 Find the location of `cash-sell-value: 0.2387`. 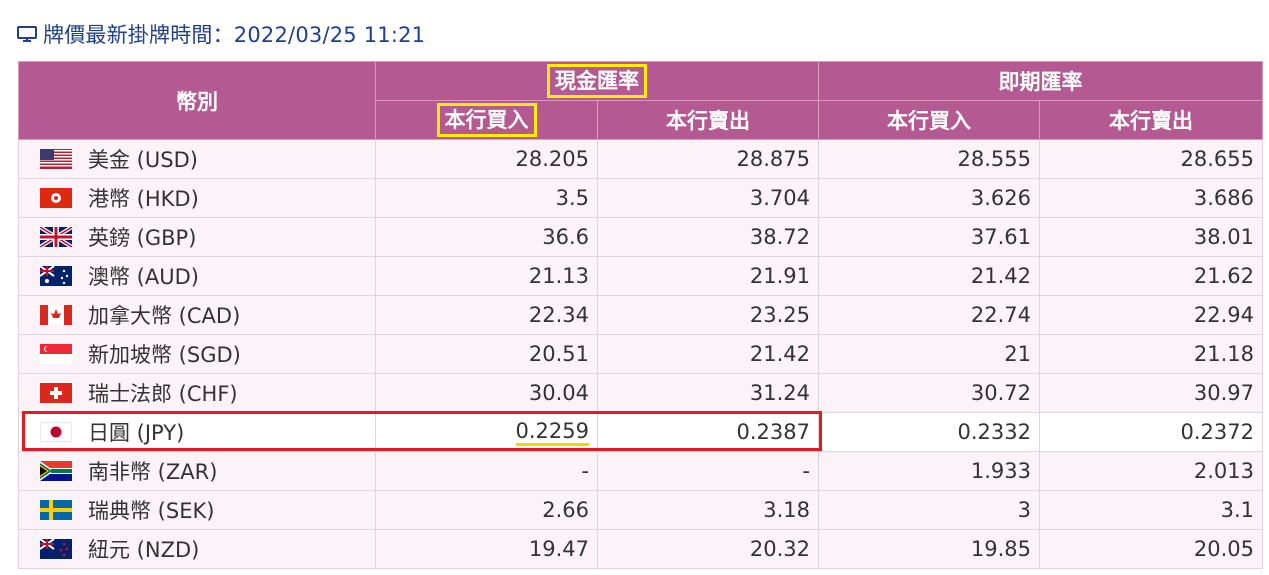

cash-sell-value: 0.2387 is located at coordinates (773, 432).